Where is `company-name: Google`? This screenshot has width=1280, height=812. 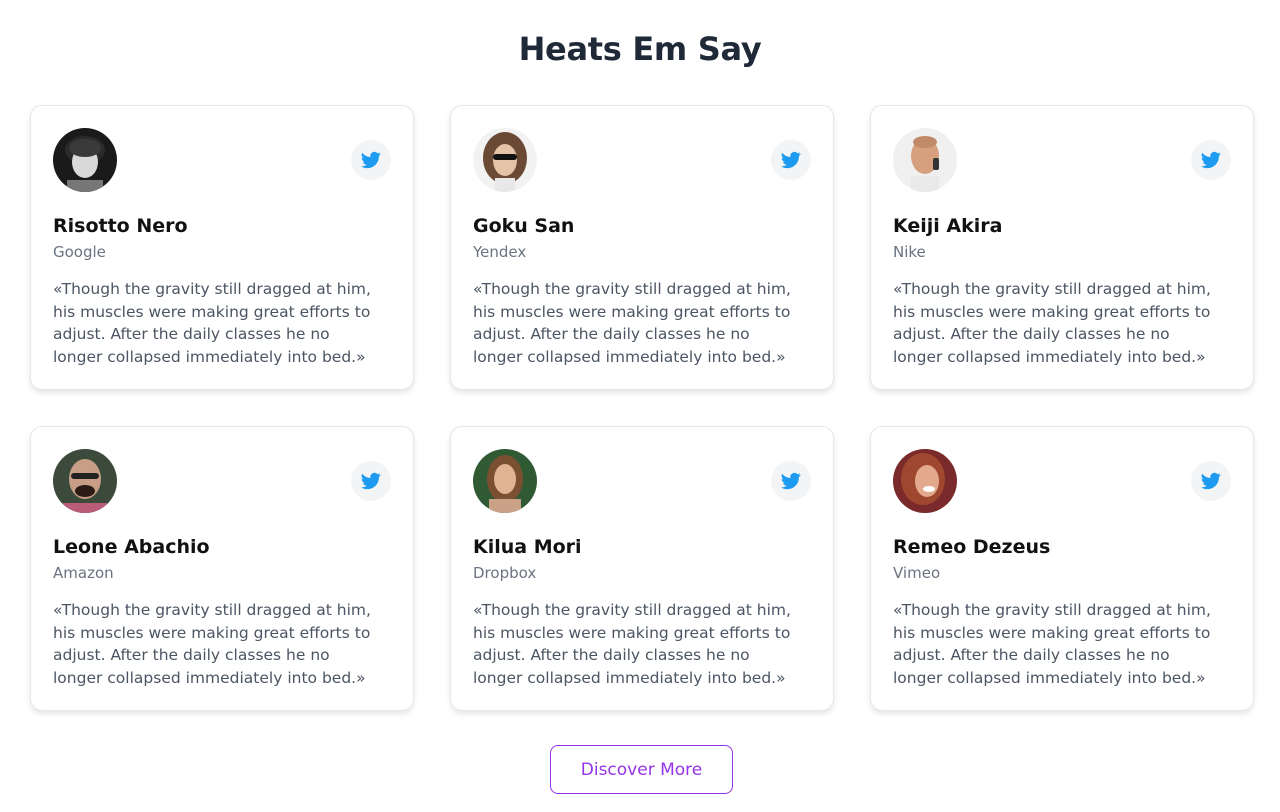 company-name: Google is located at coordinates (79, 252).